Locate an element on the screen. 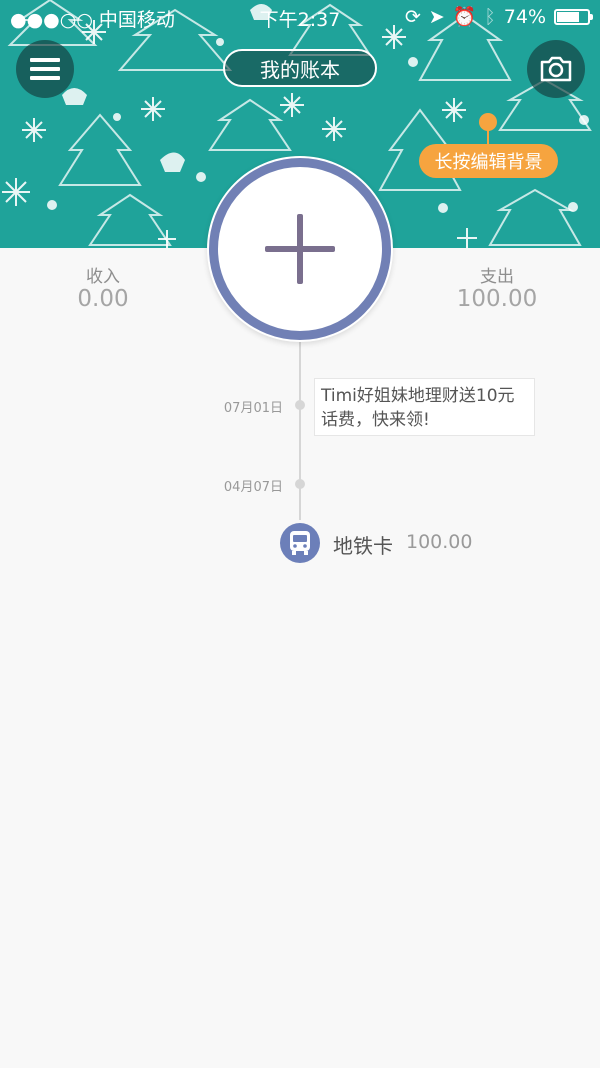 The height and width of the screenshot is (1068, 600). ledger-title-button: 我的账本 is located at coordinates (300, 68).